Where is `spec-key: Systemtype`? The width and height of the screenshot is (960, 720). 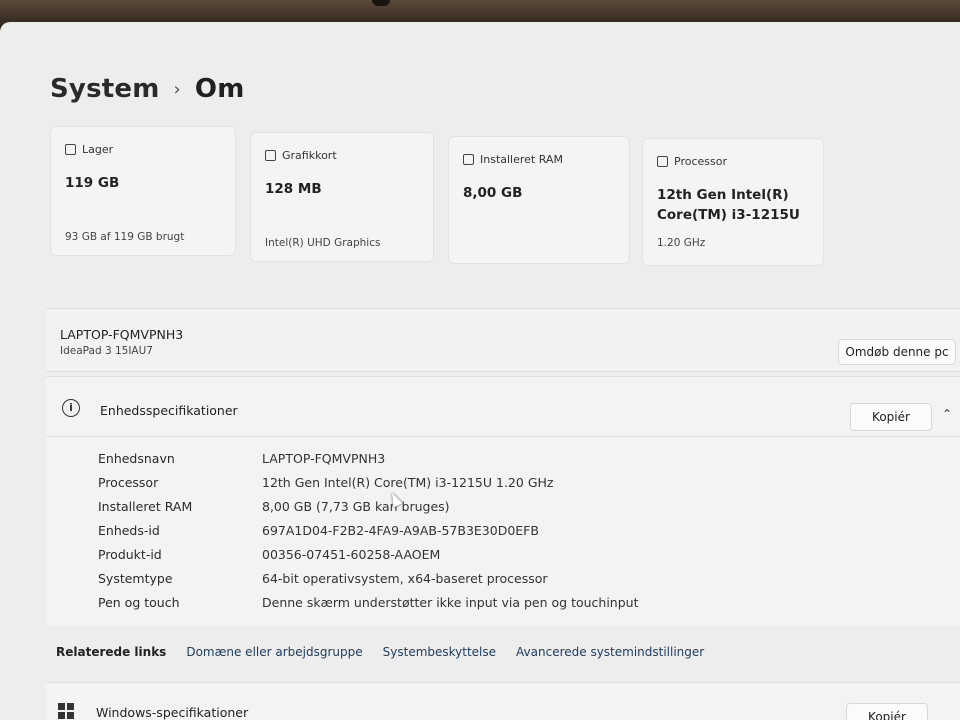
spec-key: Systemtype is located at coordinates (135, 578).